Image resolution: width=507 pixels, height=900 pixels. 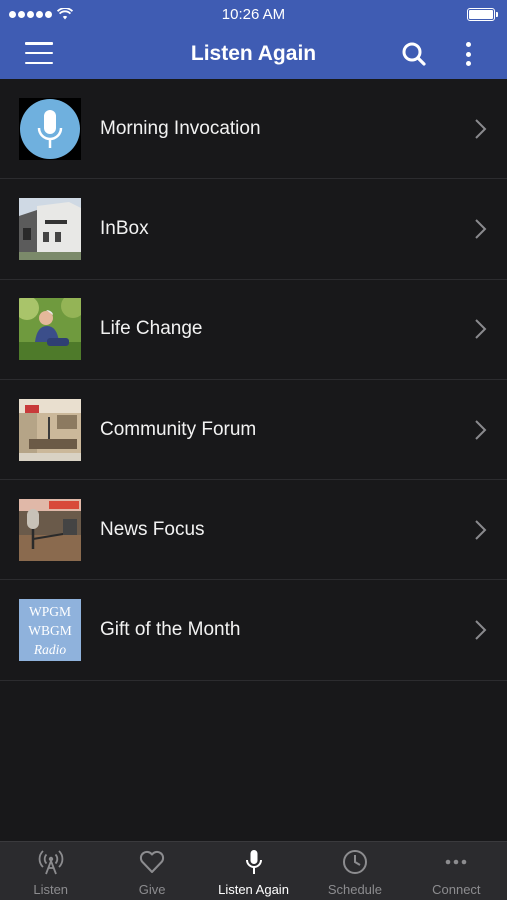 What do you see at coordinates (456, 871) in the screenshot?
I see `tab-connect: Connect` at bounding box center [456, 871].